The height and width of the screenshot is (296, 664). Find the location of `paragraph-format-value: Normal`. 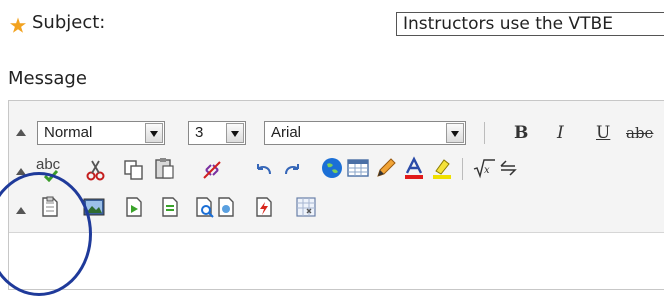

paragraph-format-value: Normal is located at coordinates (68, 132).